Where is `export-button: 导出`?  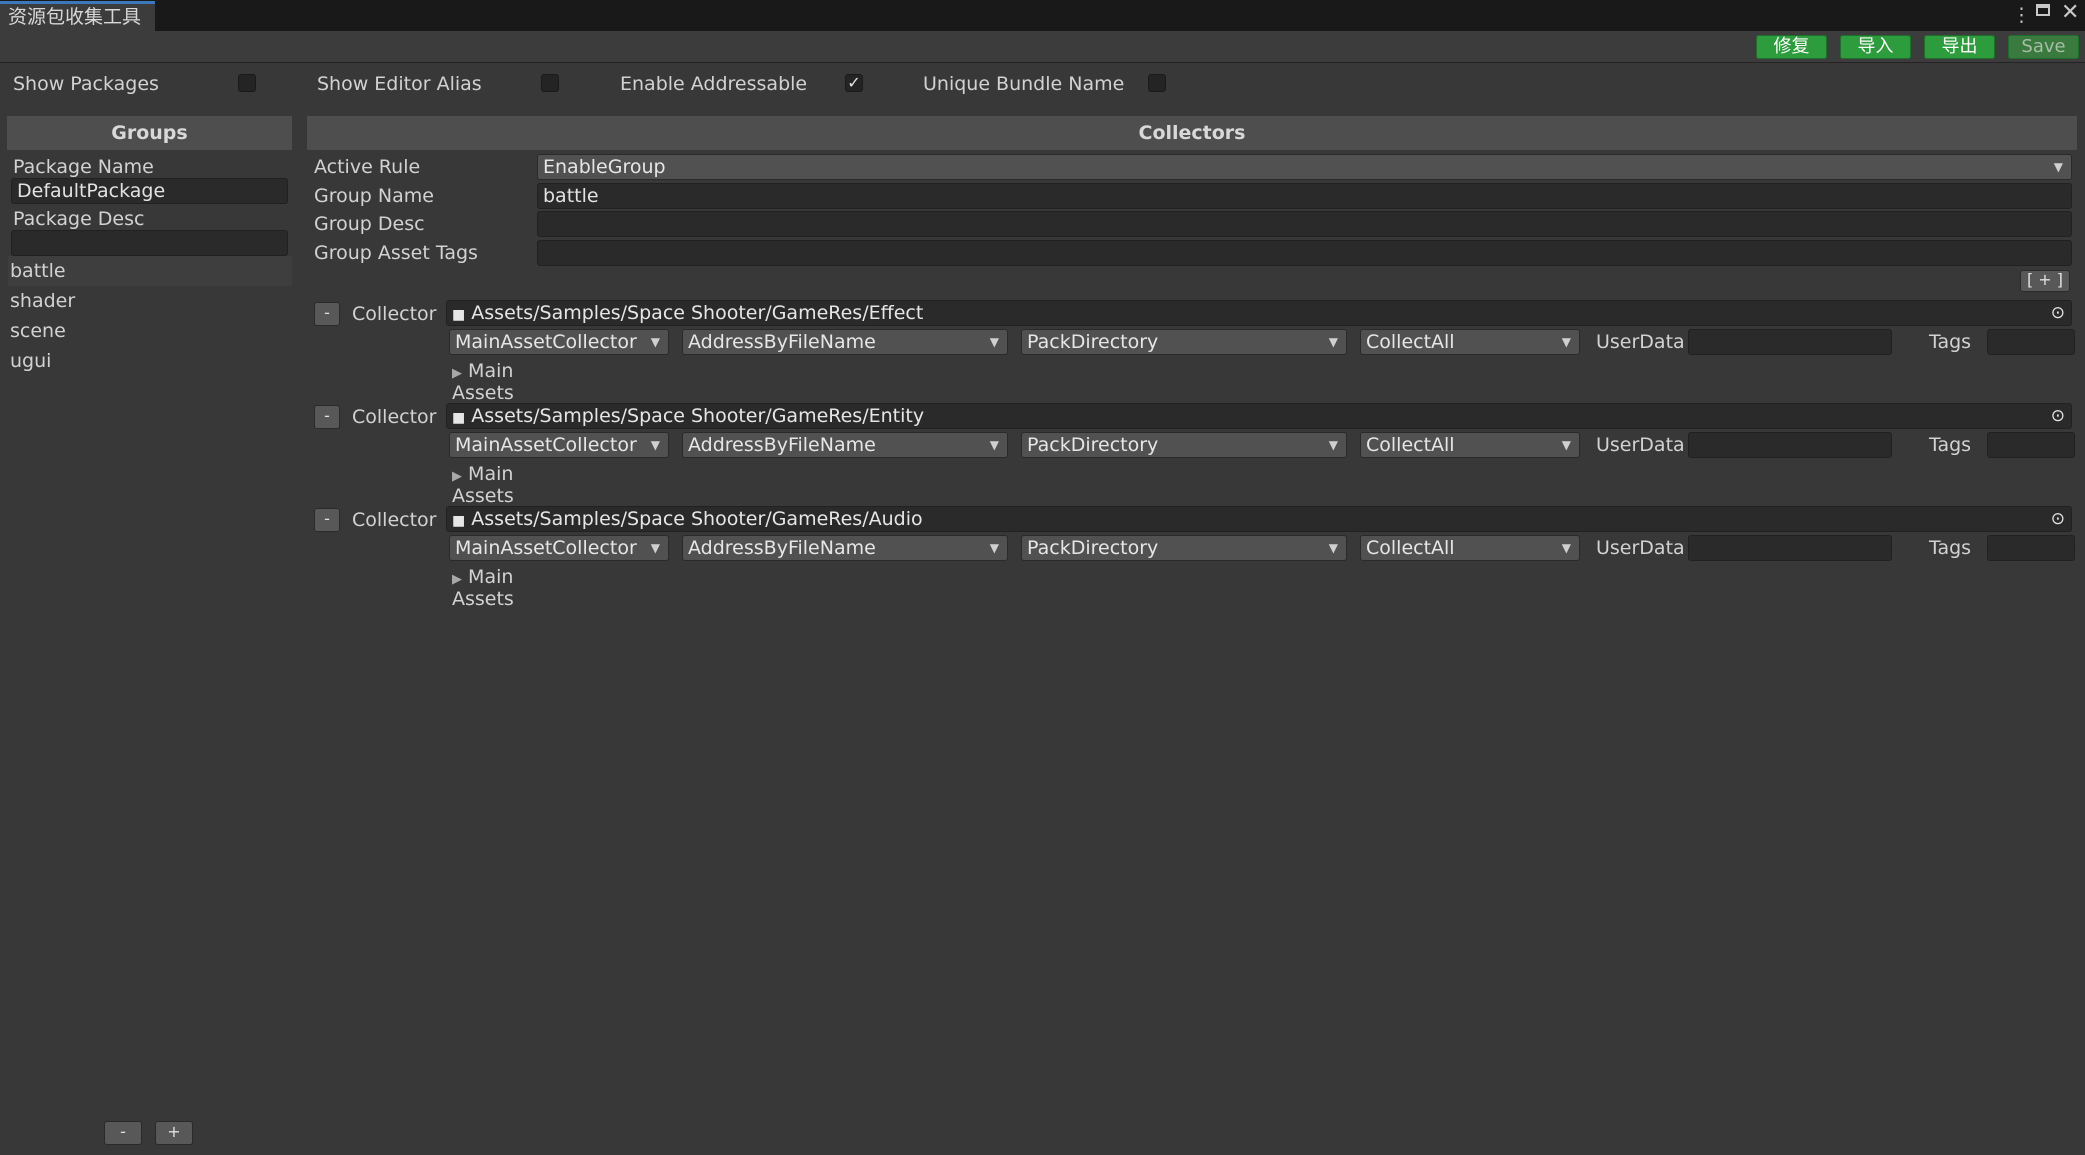 export-button: 导出 is located at coordinates (1959, 47).